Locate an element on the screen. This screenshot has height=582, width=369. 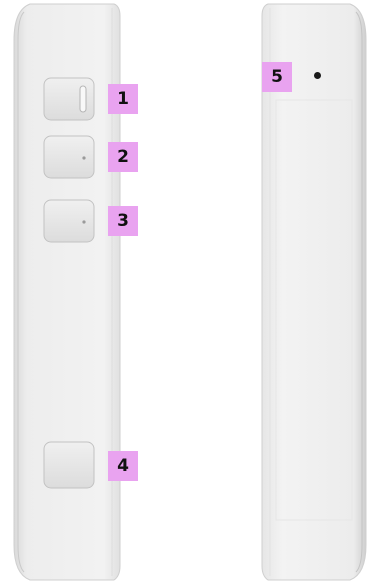
slide-switch-icon is located at coordinates (69, 99).